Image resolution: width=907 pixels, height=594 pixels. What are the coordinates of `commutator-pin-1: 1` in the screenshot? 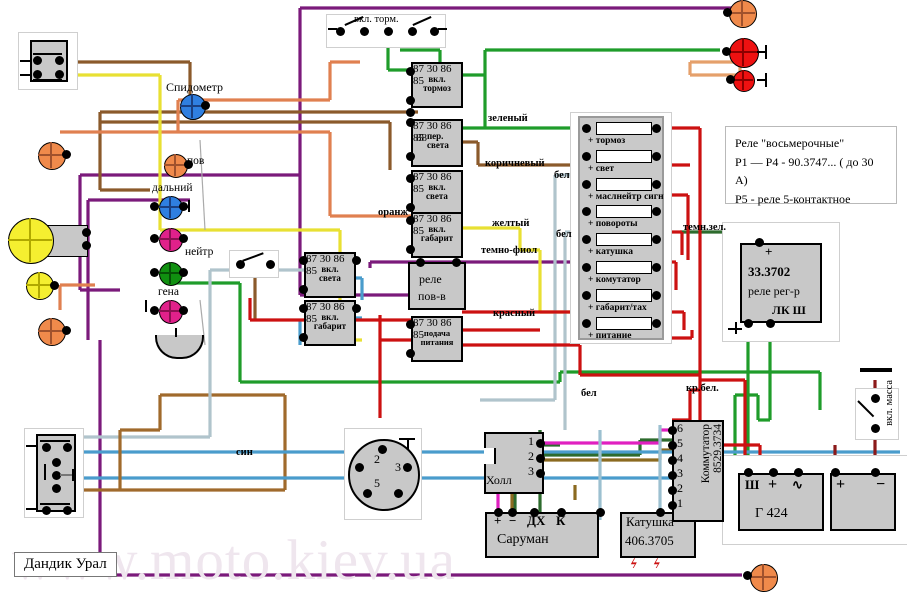 It's located at (680, 503).